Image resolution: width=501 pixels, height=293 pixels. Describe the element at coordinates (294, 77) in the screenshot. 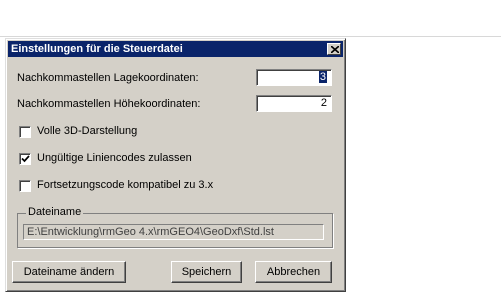

I see `lage-input: 3` at that location.